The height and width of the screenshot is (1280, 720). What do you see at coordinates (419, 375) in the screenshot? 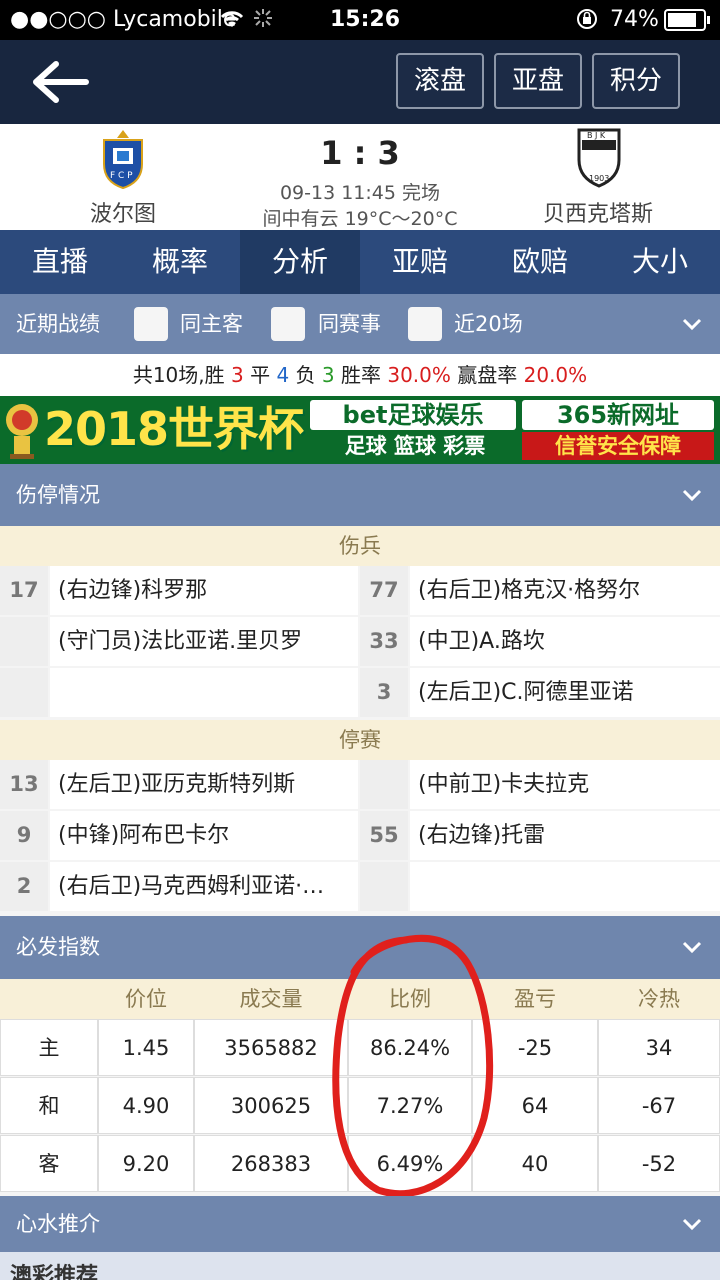
I see `win-rate: 30.0%` at bounding box center [419, 375].